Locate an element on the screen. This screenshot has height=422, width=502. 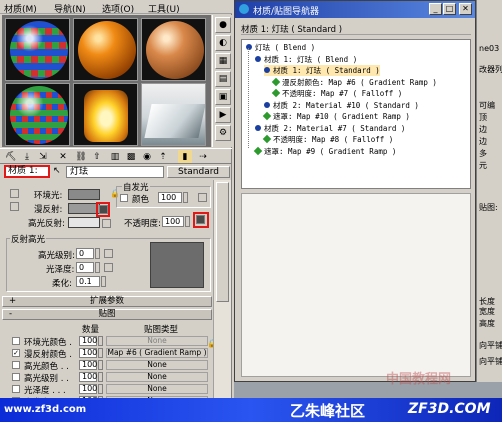
map-row: 高光颜色 . . 100 None is located at coordinates (107, 366).